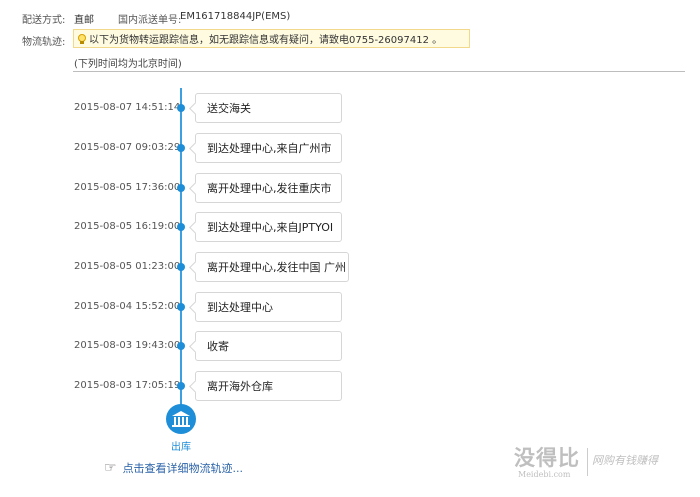  I want to click on shipping-method-label: 配送方式:, so click(44, 20).